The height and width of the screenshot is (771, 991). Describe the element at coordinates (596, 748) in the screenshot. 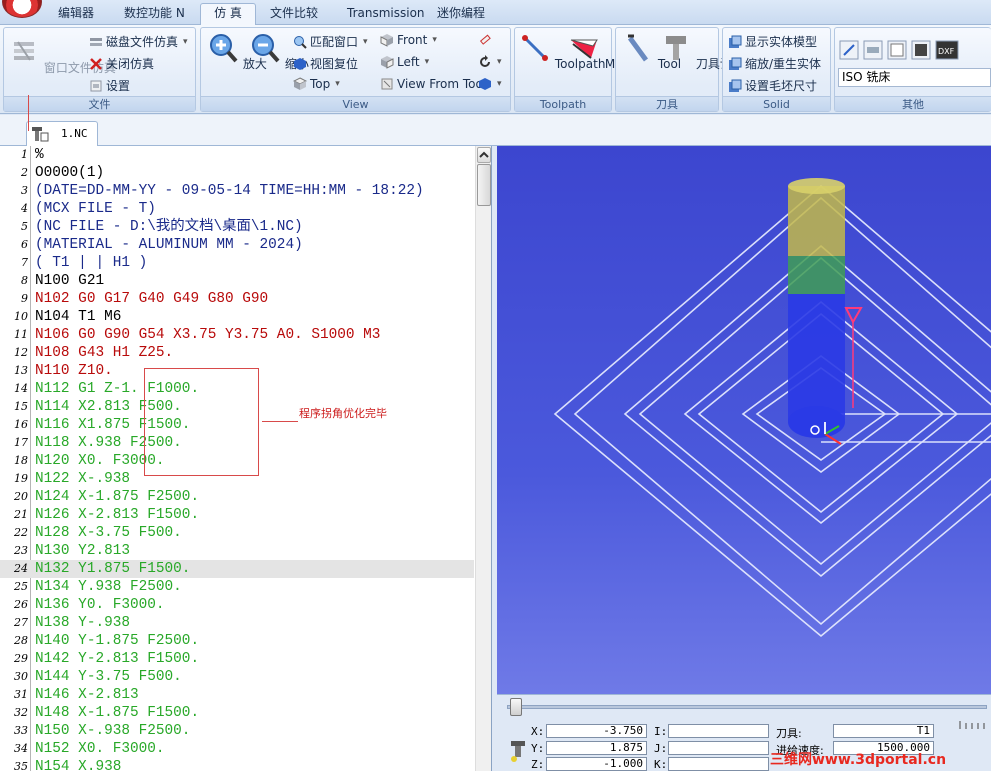

I see `y-value: 1.875` at that location.